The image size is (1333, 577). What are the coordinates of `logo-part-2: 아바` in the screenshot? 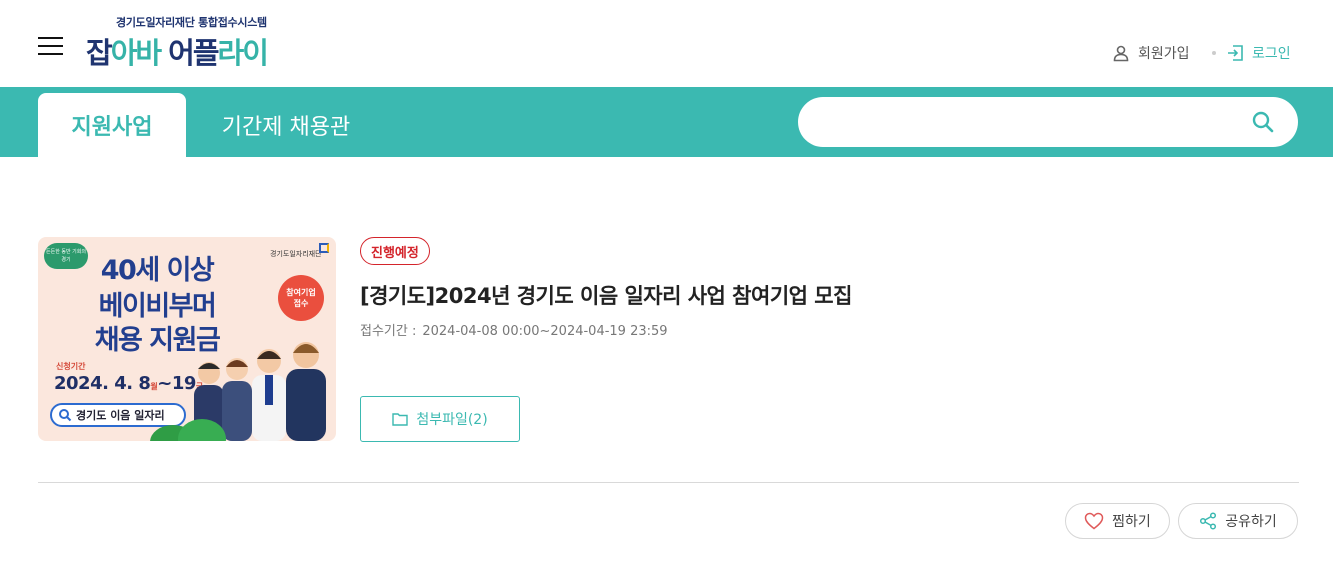 It's located at (136, 53).